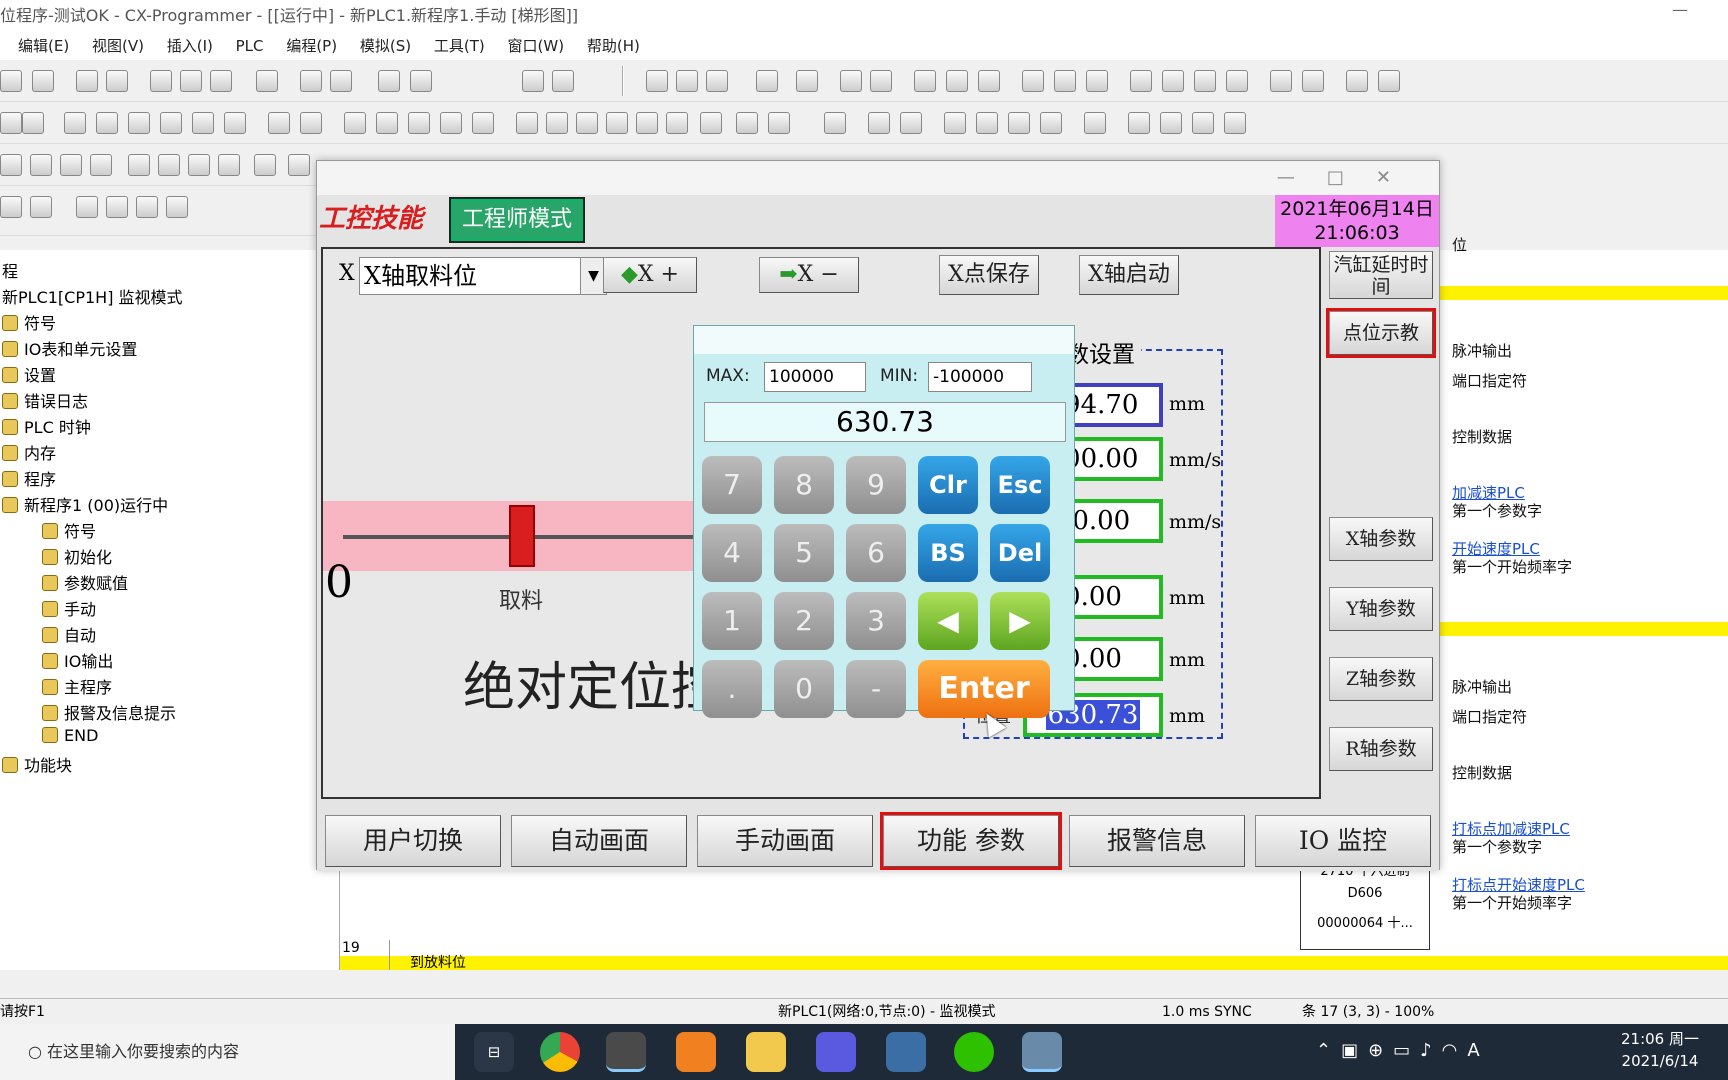 The image size is (1728, 1080). What do you see at coordinates (77, 660) in the screenshot?
I see `tree-item-section: IO输出` at bounding box center [77, 660].